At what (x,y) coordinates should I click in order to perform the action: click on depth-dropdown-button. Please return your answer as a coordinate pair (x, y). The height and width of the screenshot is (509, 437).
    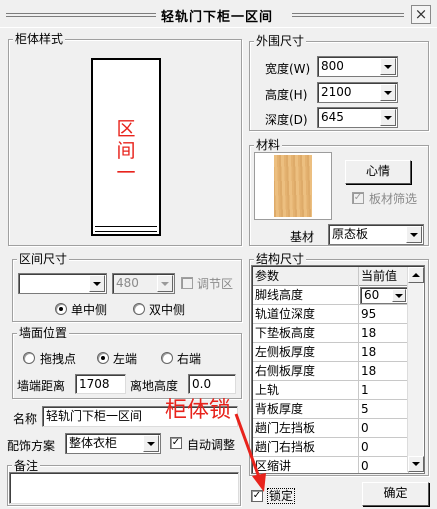
    Looking at the image, I should click on (388, 117).